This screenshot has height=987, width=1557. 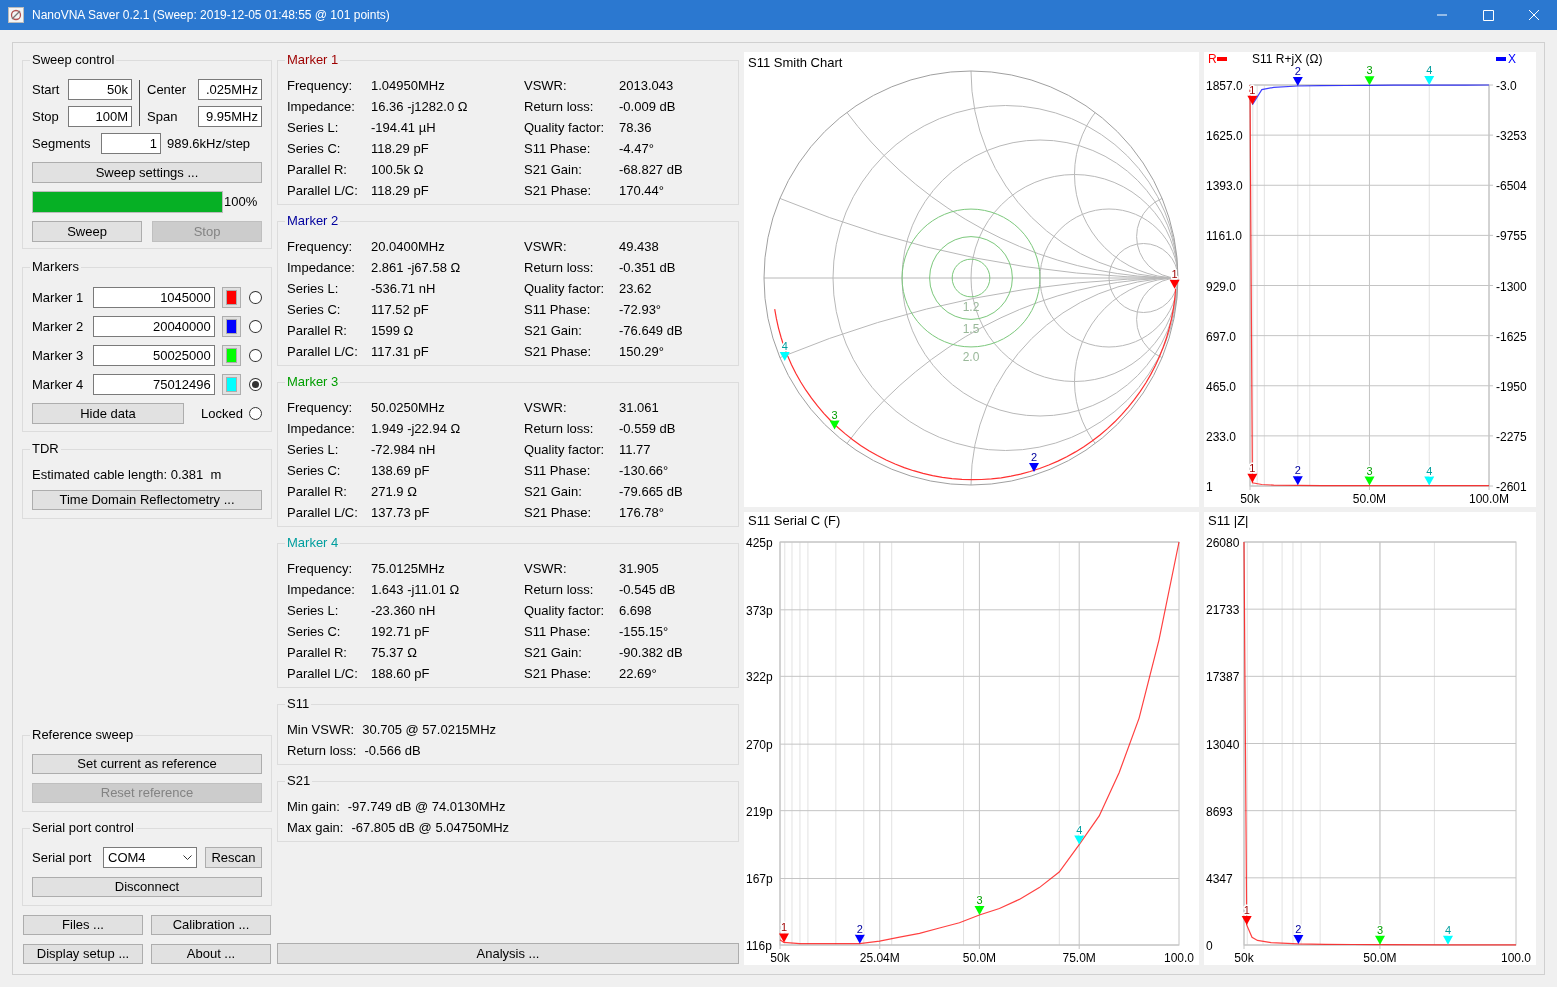 I want to click on axis-label: 270p, so click(x=759, y=745).